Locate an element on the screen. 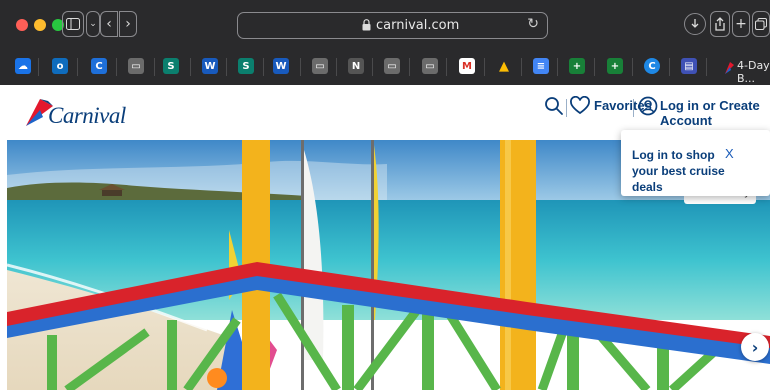 This screenshot has height=390, width=770. login-tooltip: Log in to shop your best cruise deals X is located at coordinates (695, 159).